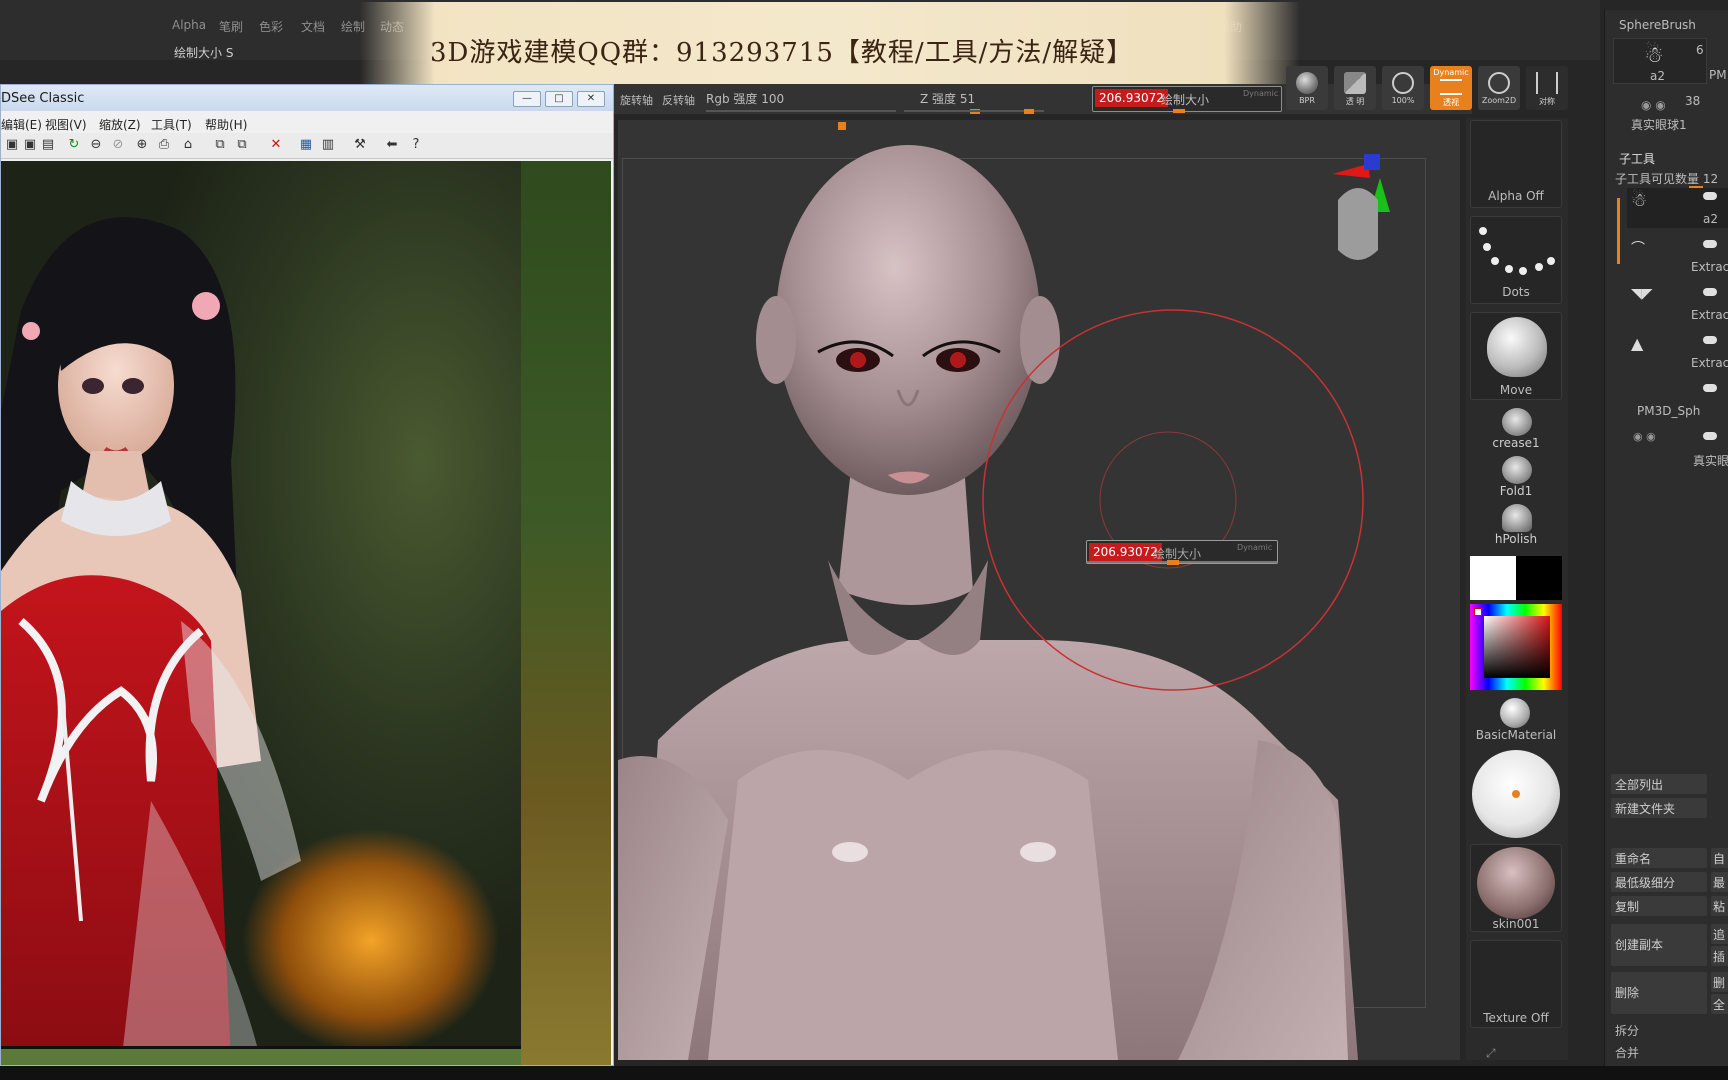 The height and width of the screenshot is (1080, 1728). Describe the element at coordinates (392, 145) in the screenshot. I see `back-icon: ⬅` at that location.